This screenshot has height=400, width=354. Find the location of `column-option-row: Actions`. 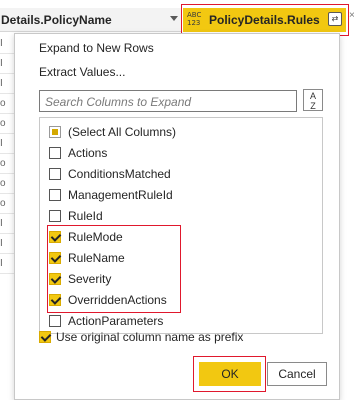

column-option-row: Actions is located at coordinates (180, 153).